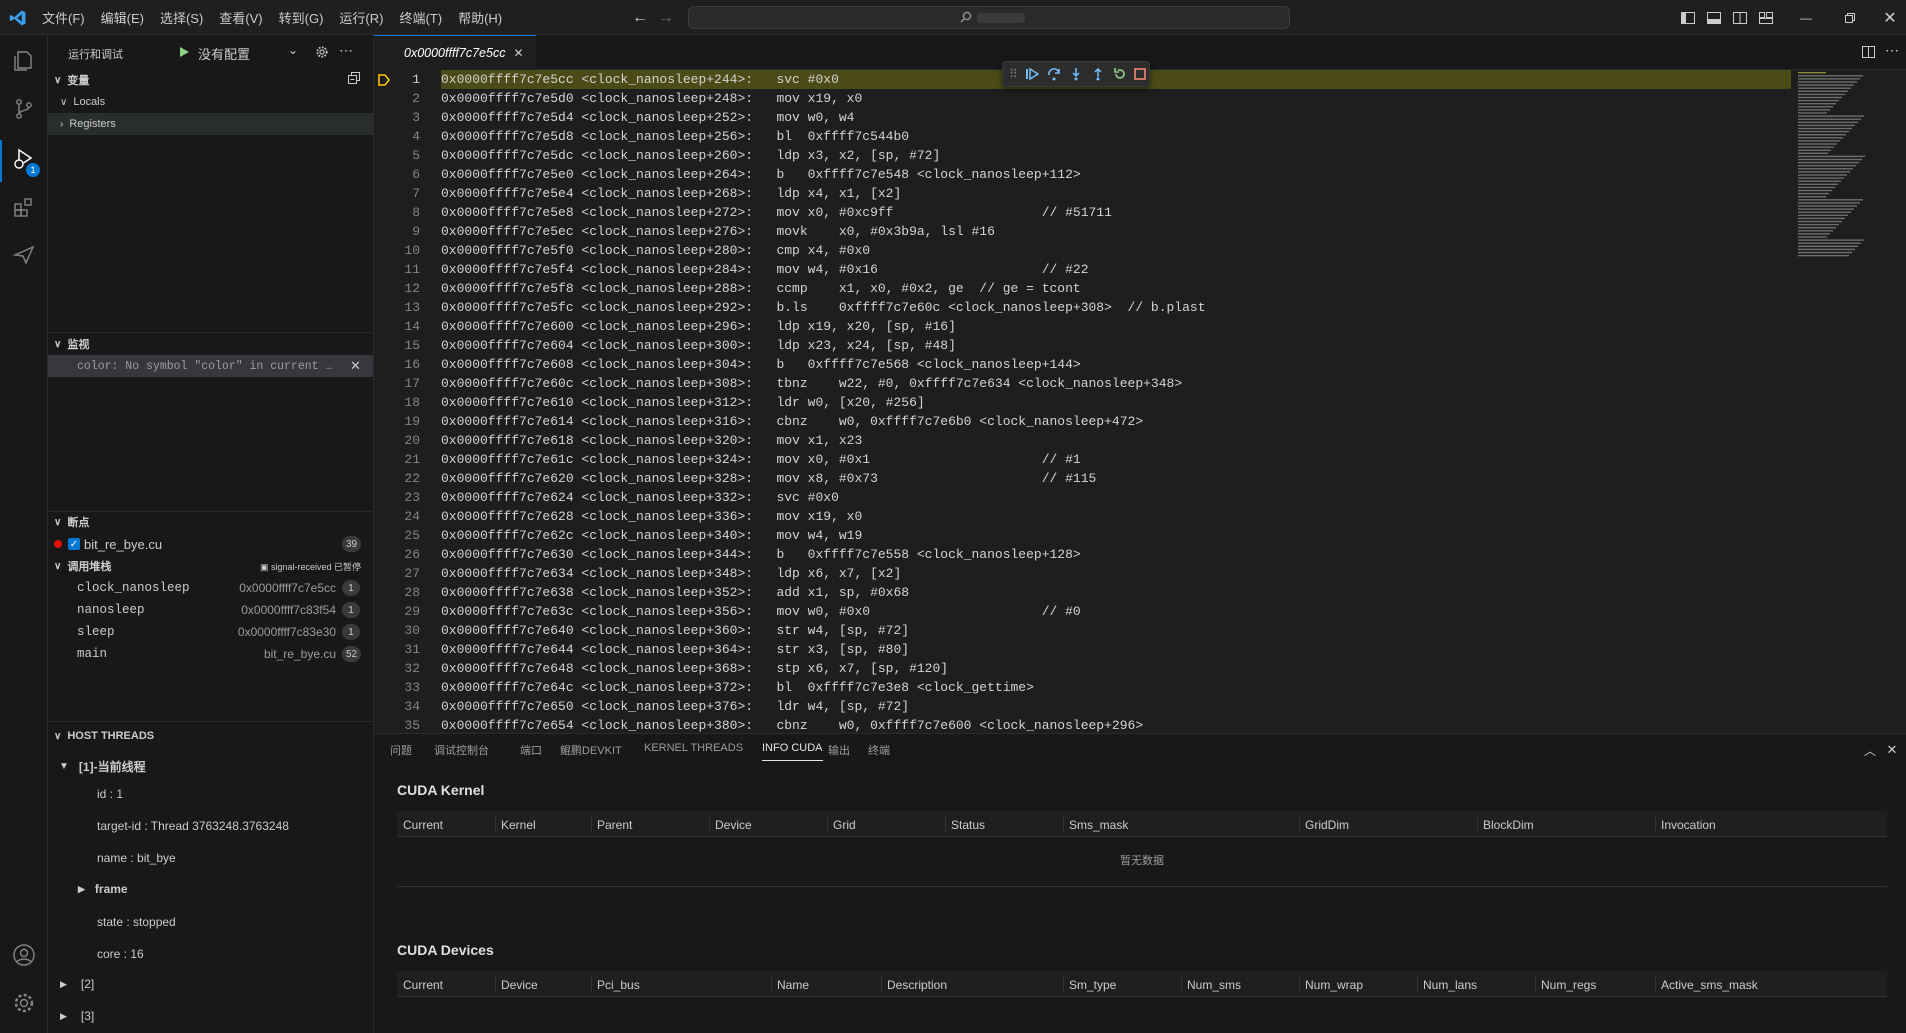 This screenshot has height=1033, width=1906. What do you see at coordinates (361, 17) in the screenshot?
I see `menu-run: 运行(R)` at bounding box center [361, 17].